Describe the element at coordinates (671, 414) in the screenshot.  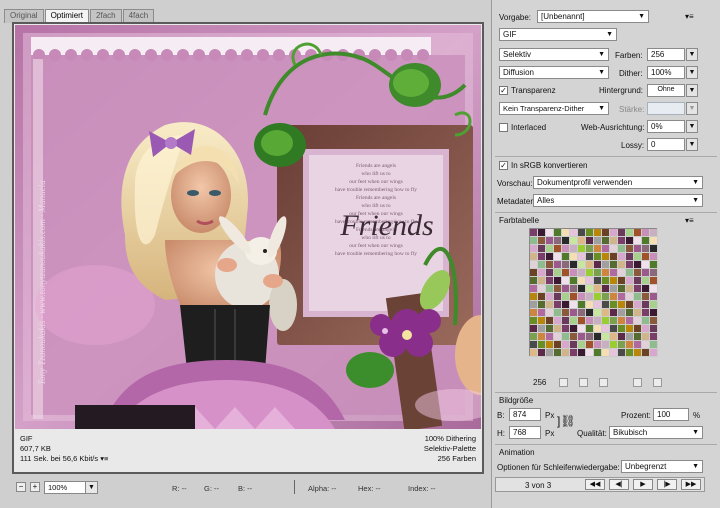
I see `percent-field: 100` at that location.